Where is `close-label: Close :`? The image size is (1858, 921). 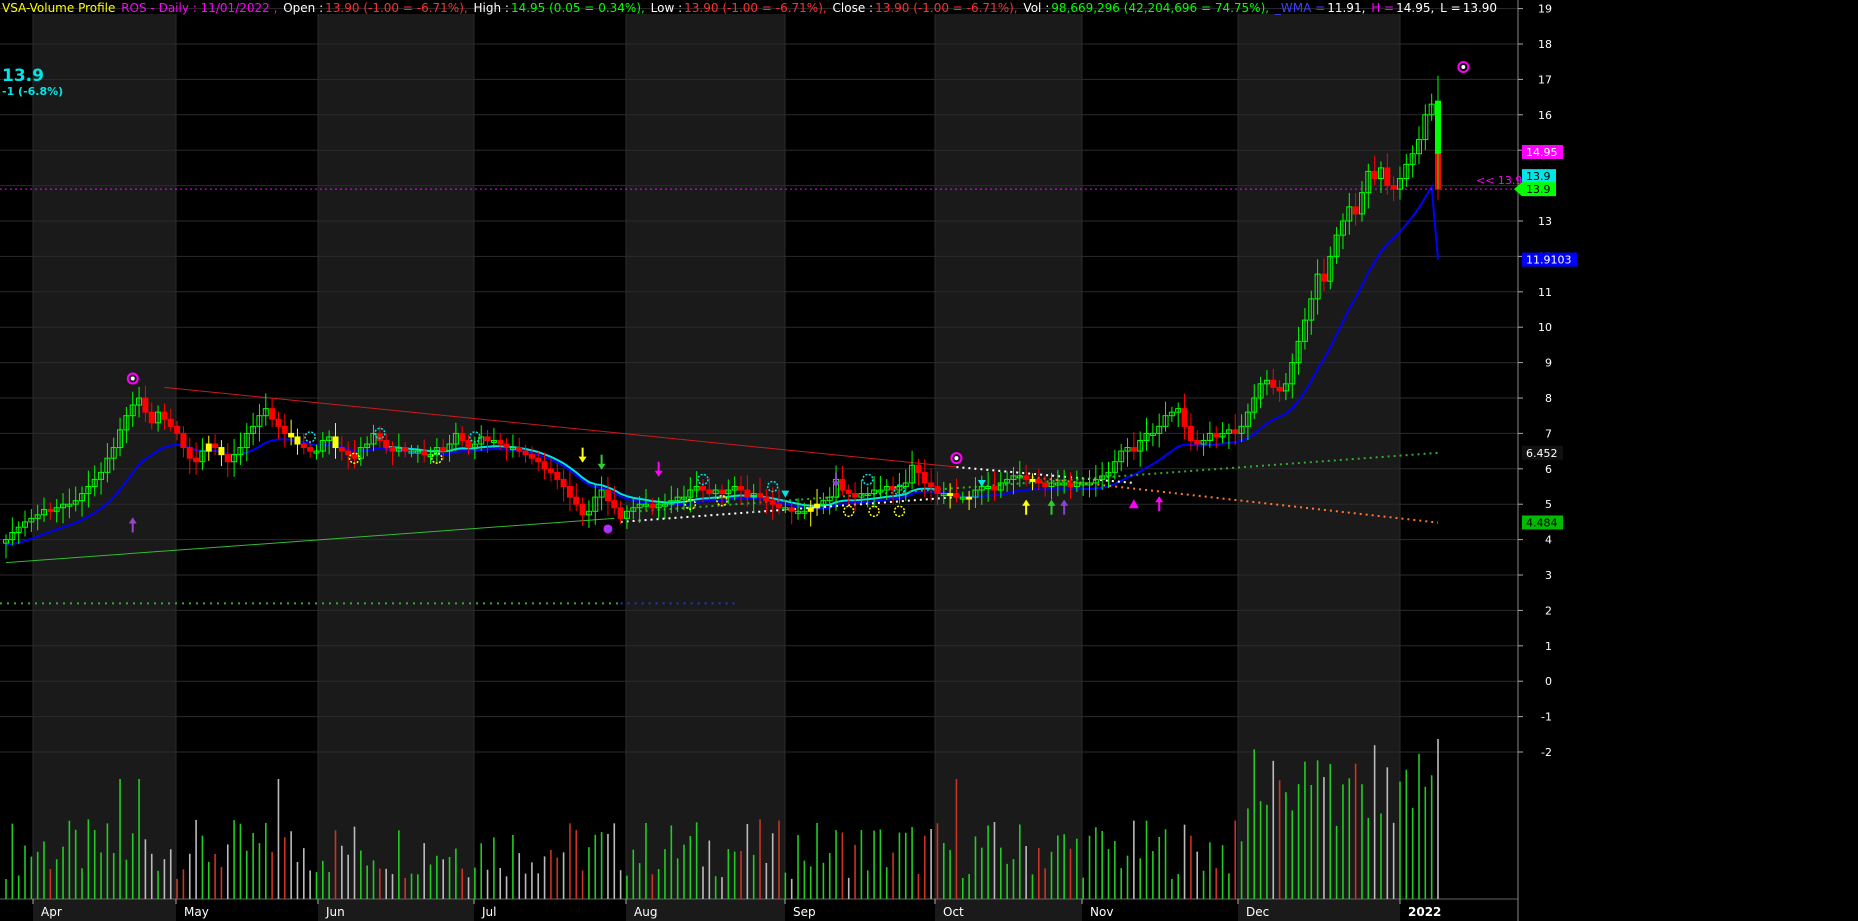
close-label: Close : is located at coordinates (853, 8).